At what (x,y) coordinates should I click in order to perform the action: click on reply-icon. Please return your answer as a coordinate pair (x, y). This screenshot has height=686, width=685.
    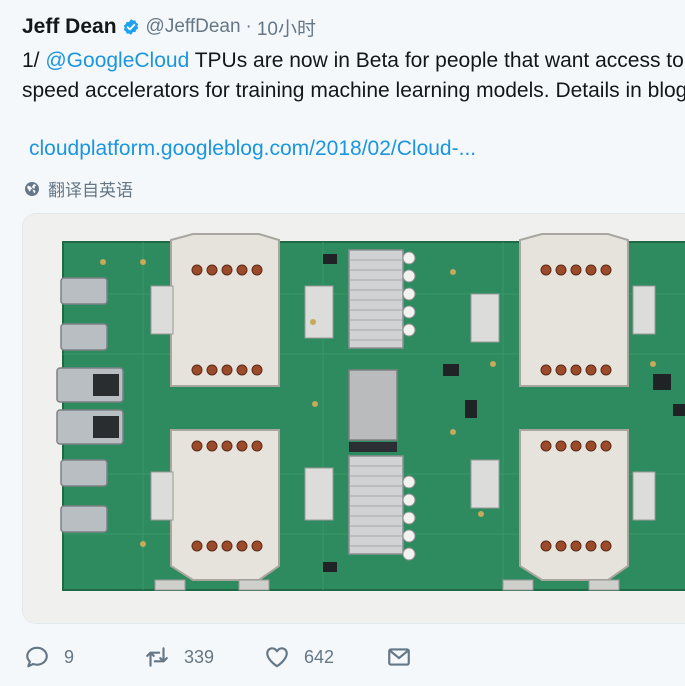
    Looking at the image, I should click on (37, 657).